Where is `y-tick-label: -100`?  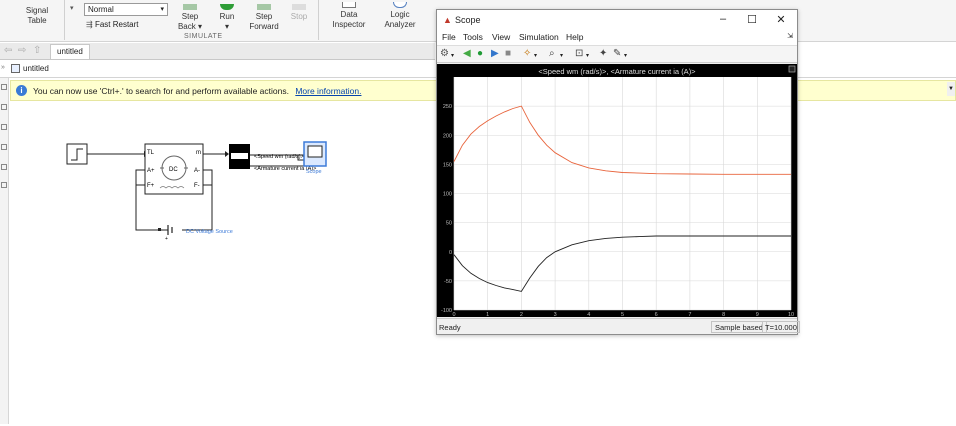
y-tick-label: -100 is located at coordinates (446, 311).